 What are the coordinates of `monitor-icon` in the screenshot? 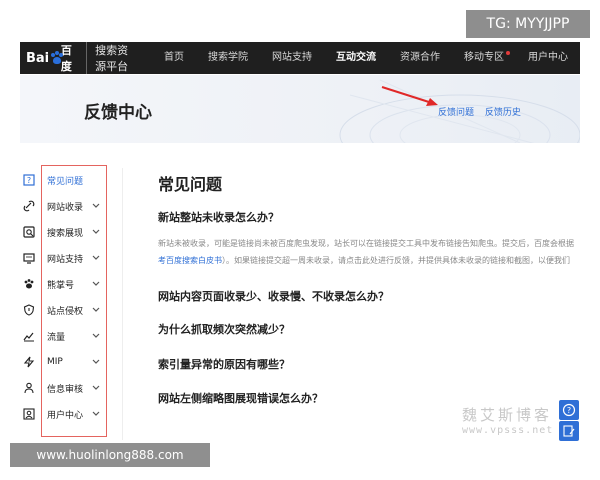 It's located at (29, 258).